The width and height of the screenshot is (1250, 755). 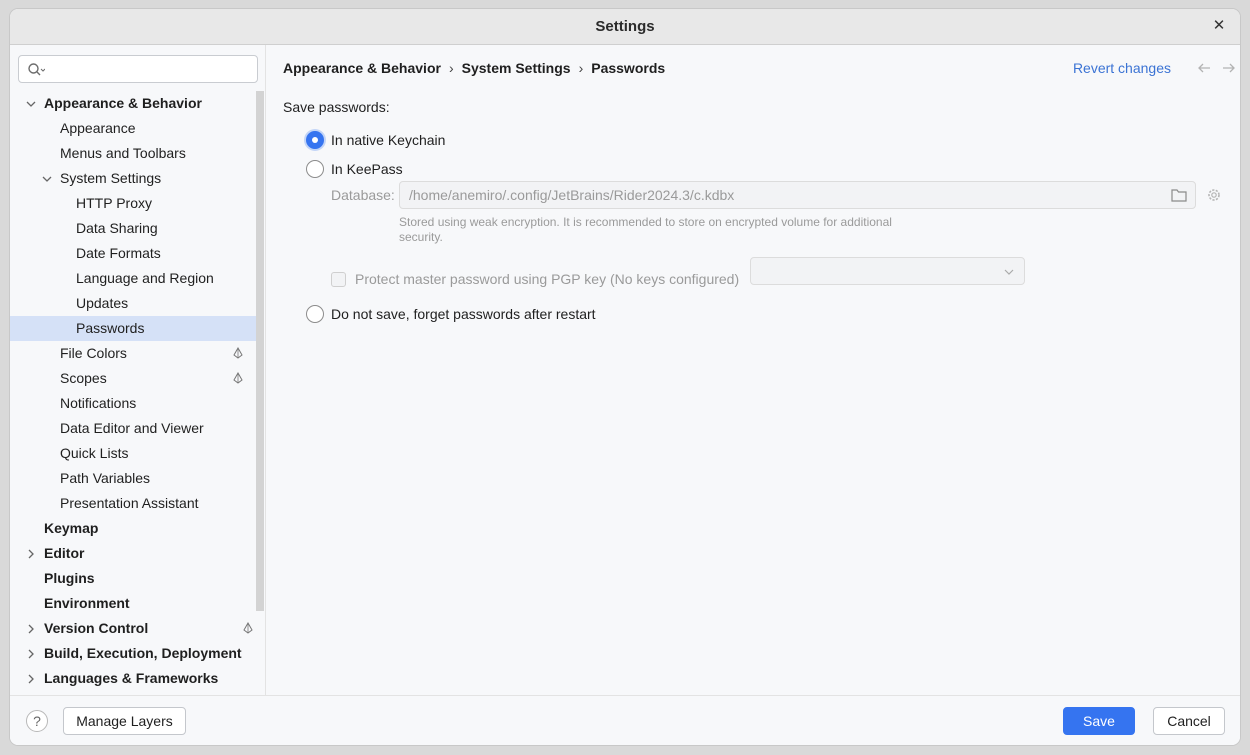 I want to click on sidebar-item-languages-frameworks: Languages & Frameworks, so click(x=133, y=678).